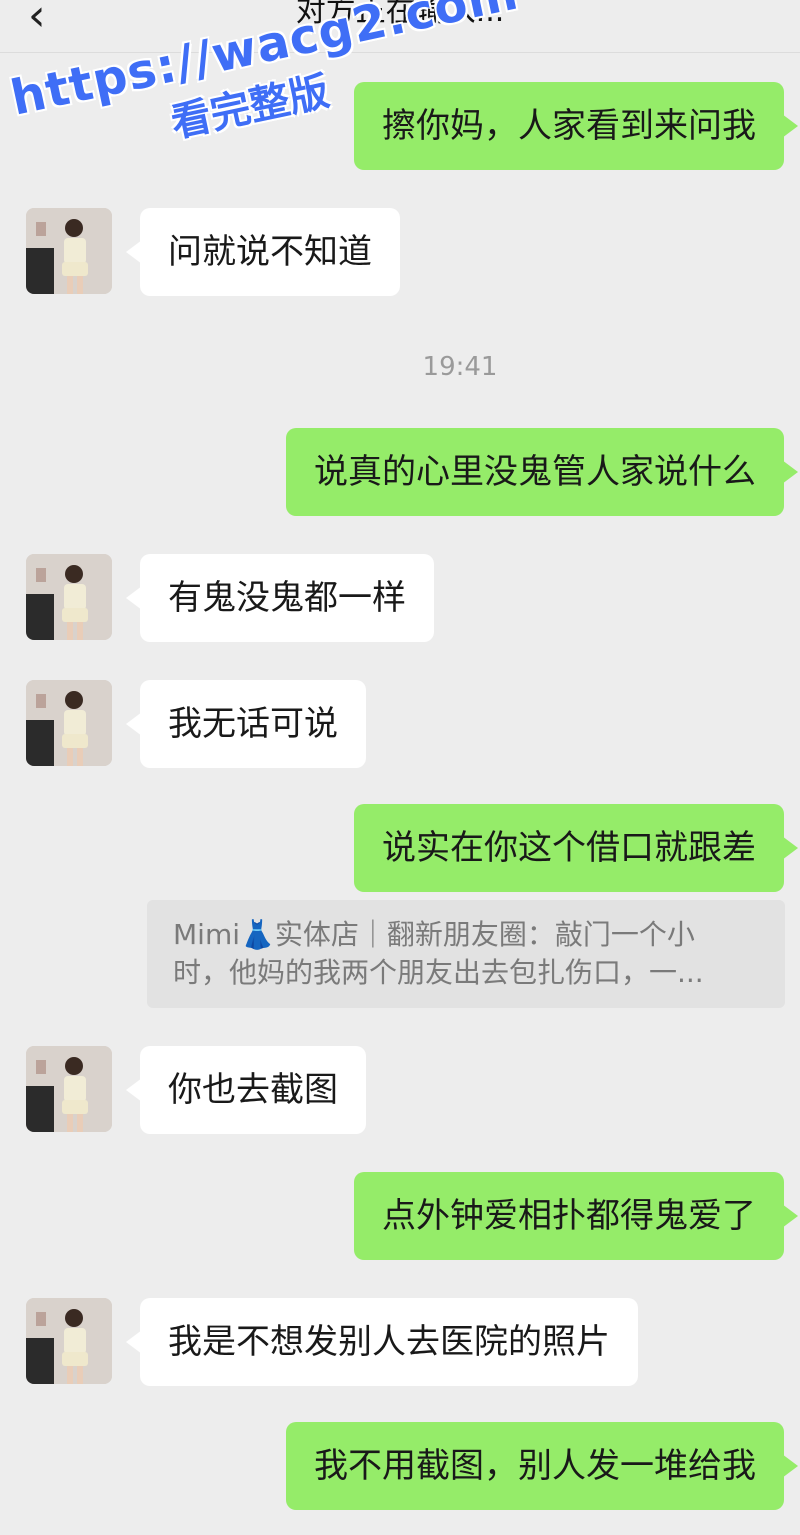  Describe the element at coordinates (382, 1342) in the screenshot. I see `message-received: 我是不想发别人去医院的照片` at that location.